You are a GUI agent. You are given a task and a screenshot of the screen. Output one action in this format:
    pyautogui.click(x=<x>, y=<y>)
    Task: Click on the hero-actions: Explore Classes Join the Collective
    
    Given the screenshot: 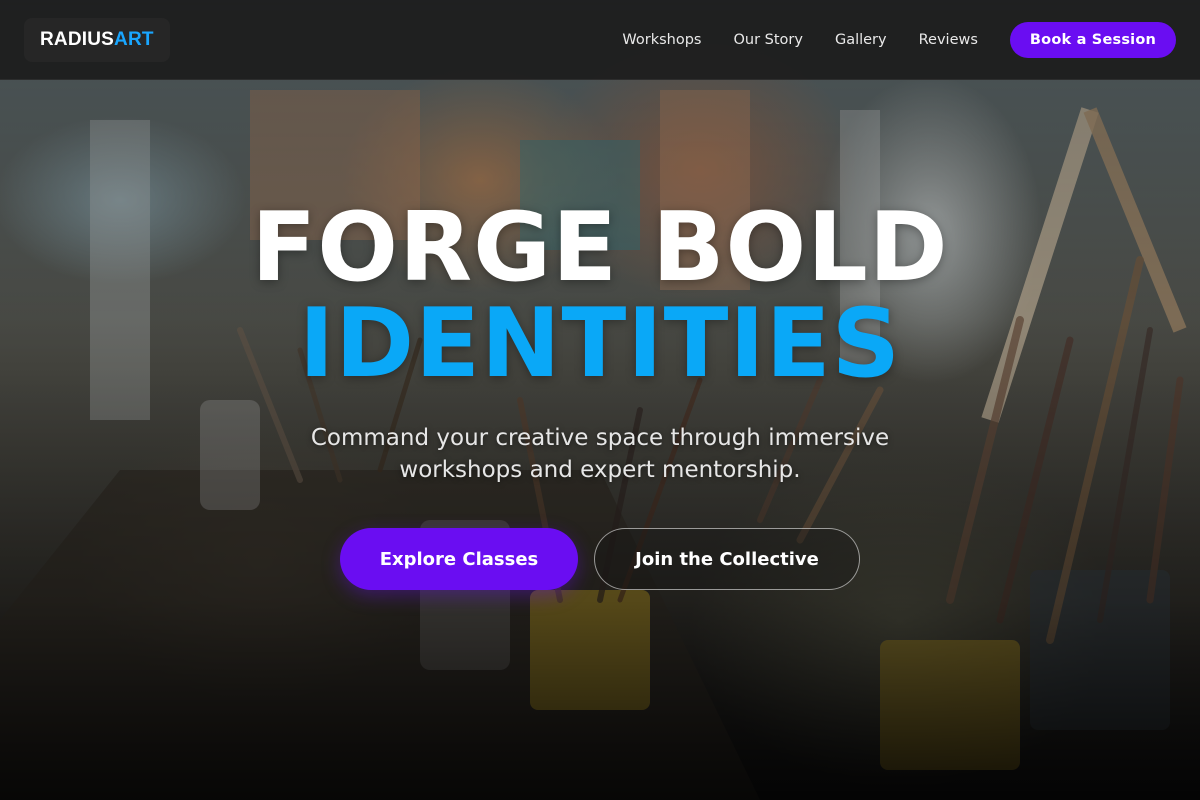 What is the action you would take?
    pyautogui.click(x=600, y=559)
    